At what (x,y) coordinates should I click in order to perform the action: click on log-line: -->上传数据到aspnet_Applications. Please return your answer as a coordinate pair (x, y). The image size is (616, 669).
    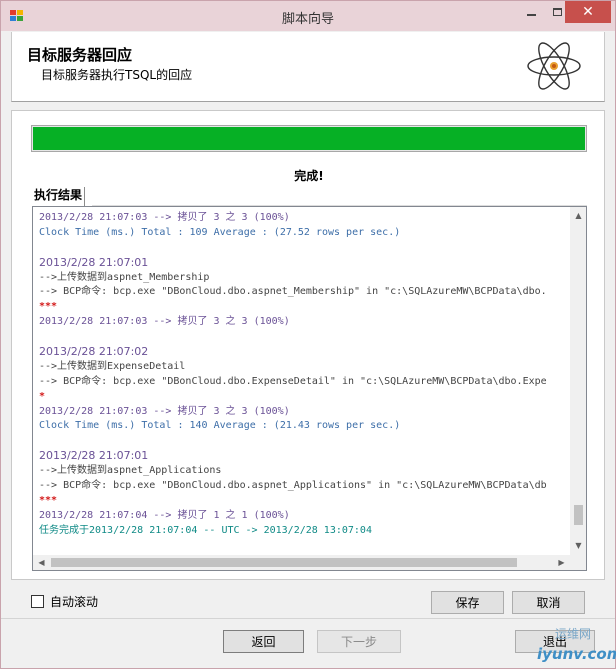
    Looking at the image, I should click on (130, 471).